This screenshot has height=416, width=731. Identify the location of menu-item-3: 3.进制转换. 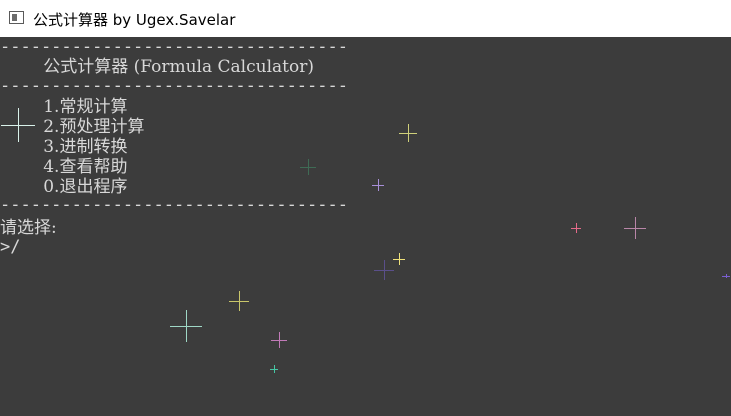
(64, 147).